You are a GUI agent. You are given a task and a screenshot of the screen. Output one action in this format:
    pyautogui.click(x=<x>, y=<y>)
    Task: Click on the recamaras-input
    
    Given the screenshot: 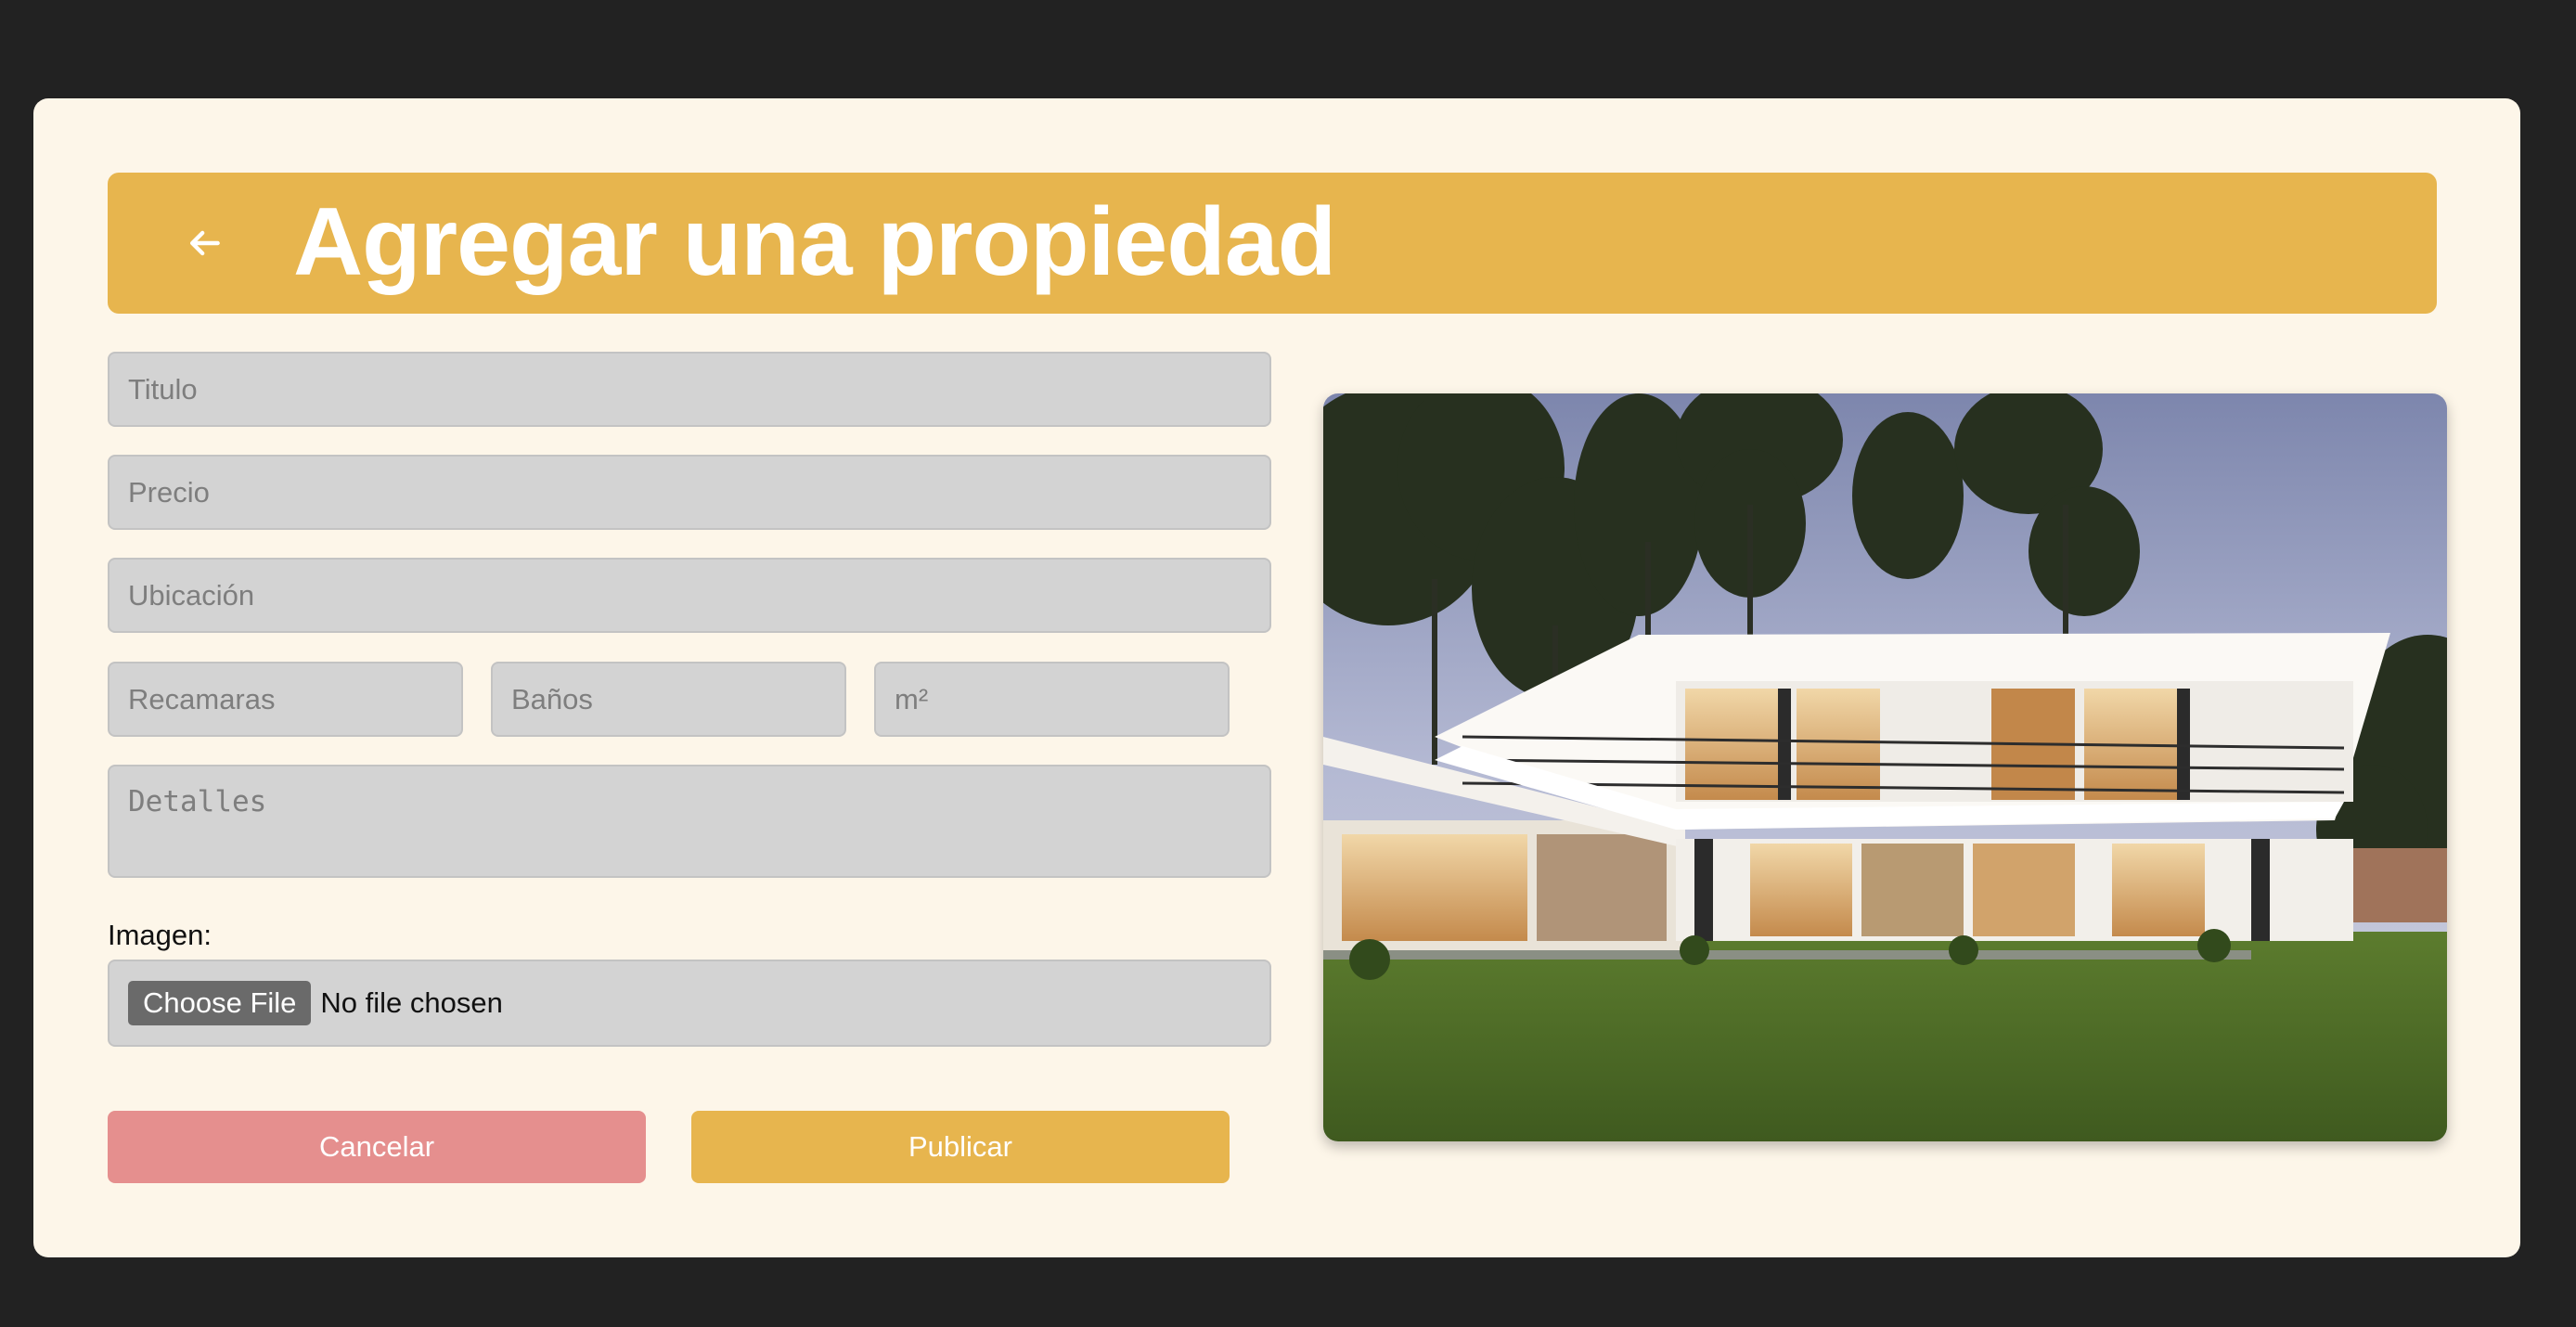 What is the action you would take?
    pyautogui.click(x=285, y=699)
    